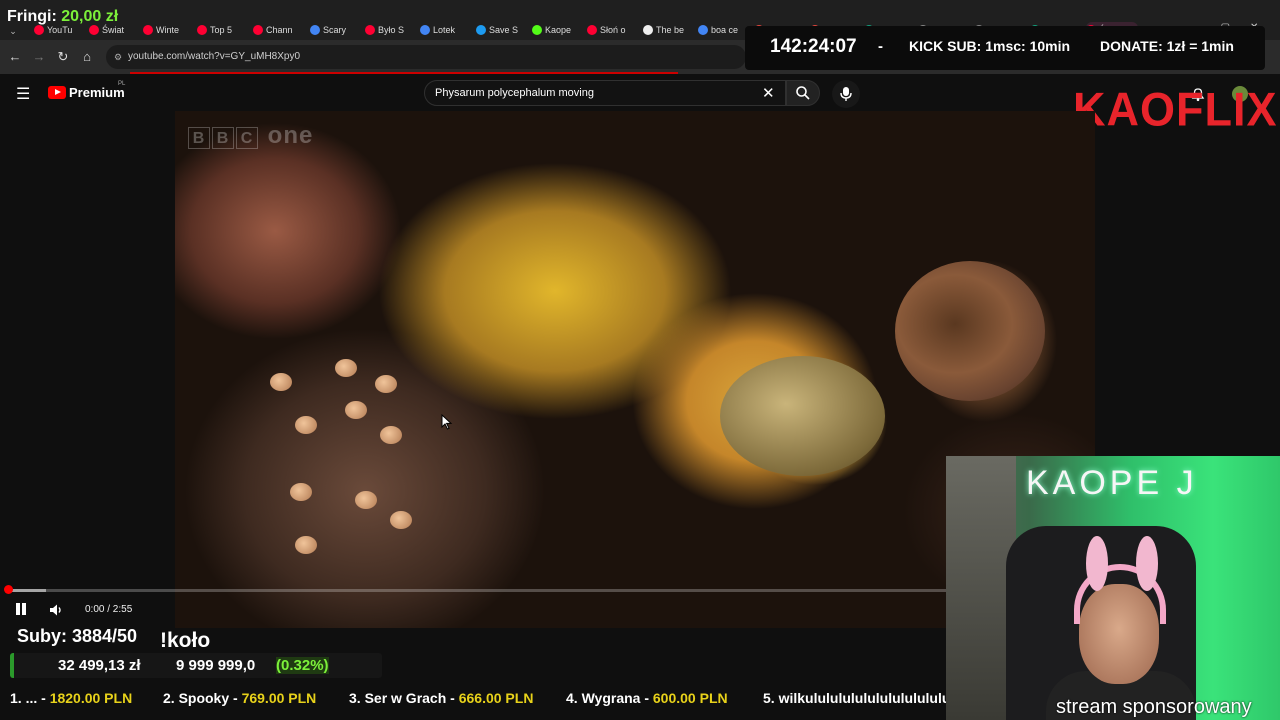  Describe the element at coordinates (551, 590) in the screenshot. I see `seek-bar` at that location.